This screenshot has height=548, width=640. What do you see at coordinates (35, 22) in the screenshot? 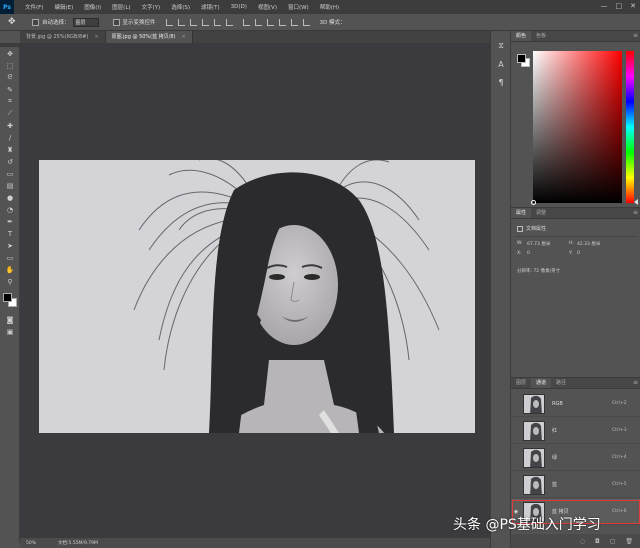
I see `auto-select-checkbox` at bounding box center [35, 22].